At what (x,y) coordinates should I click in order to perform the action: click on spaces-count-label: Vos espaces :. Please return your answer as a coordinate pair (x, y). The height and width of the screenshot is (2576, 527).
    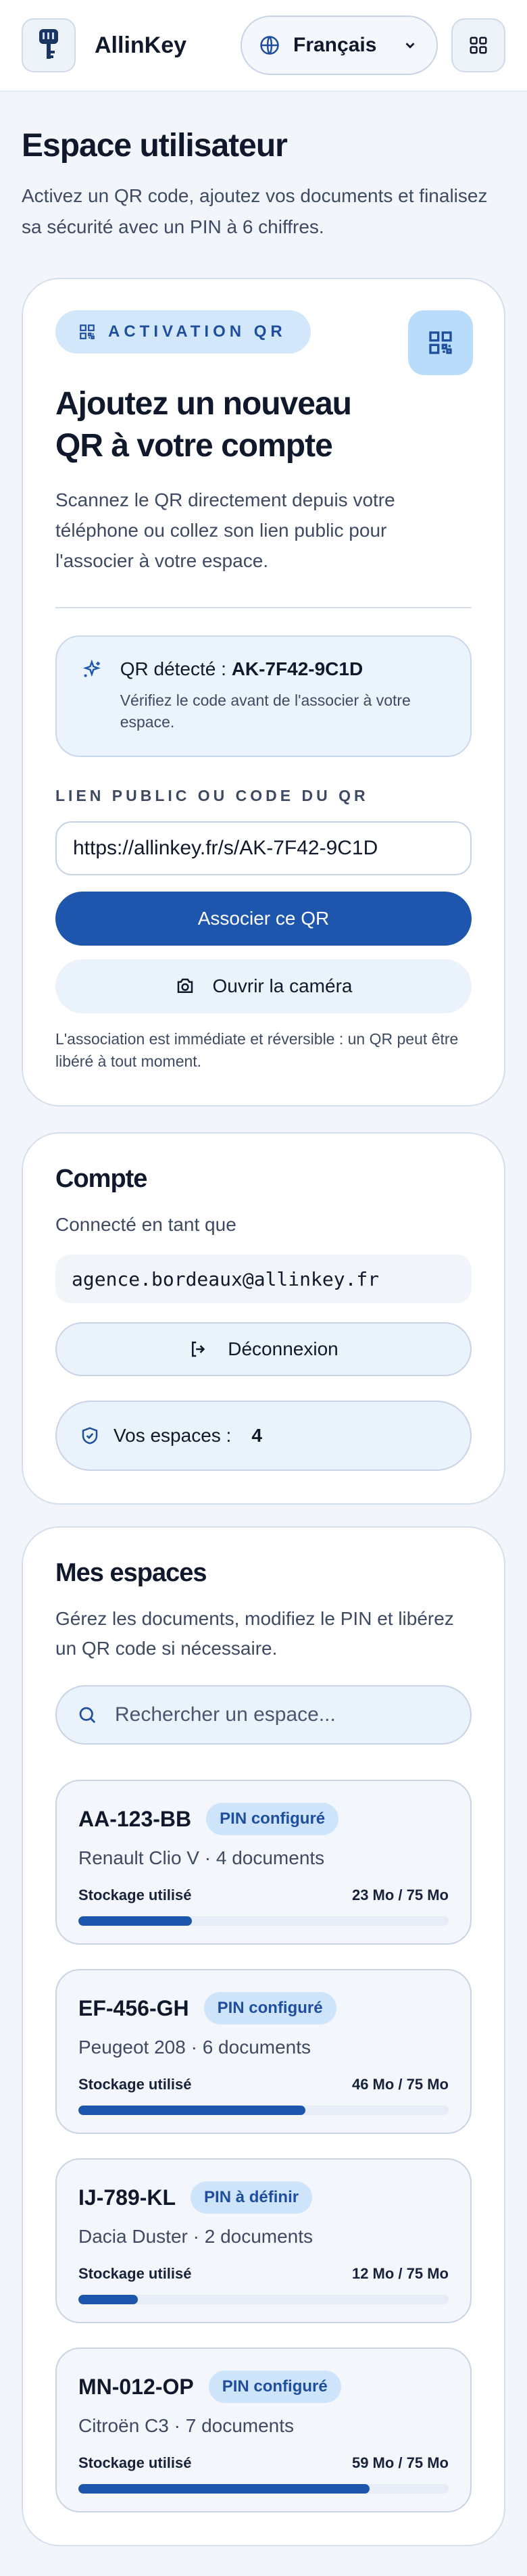
    Looking at the image, I should click on (173, 1435).